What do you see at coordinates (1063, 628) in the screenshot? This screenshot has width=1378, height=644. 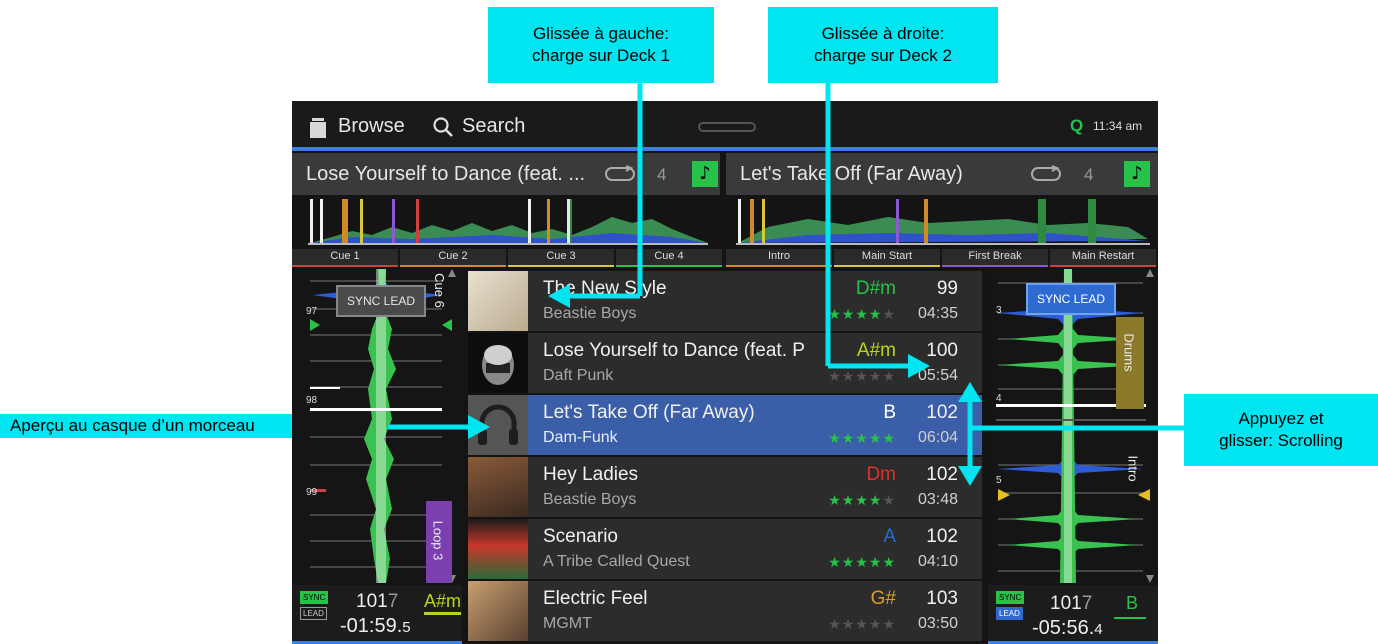 I see `time-main: -05:56.` at bounding box center [1063, 628].